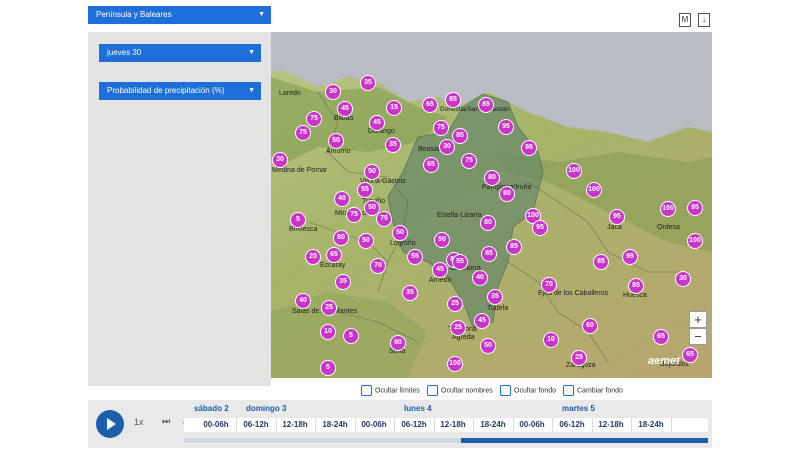 The width and height of the screenshot is (800, 450). I want to click on play-button, so click(110, 424).